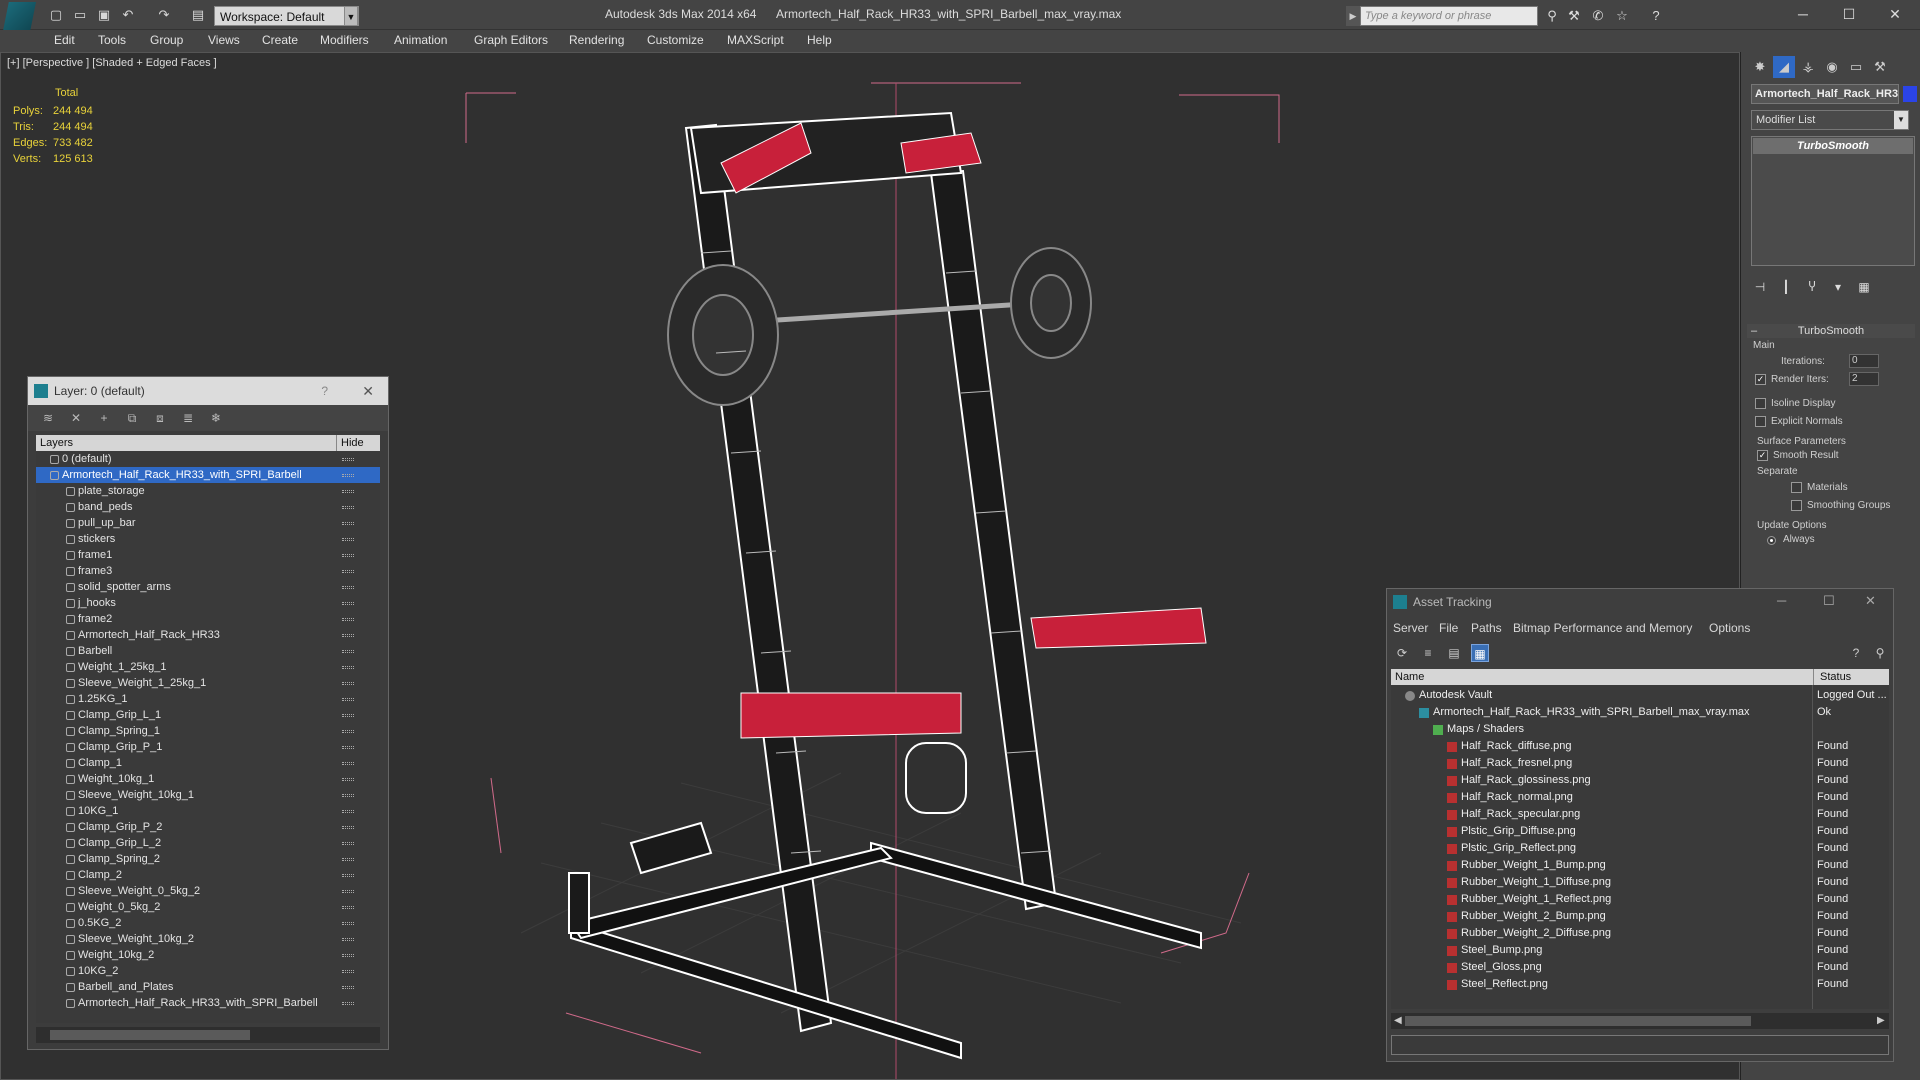 The height and width of the screenshot is (1080, 1920). Describe the element at coordinates (1656, 16) in the screenshot. I see `help-icon: ?` at that location.